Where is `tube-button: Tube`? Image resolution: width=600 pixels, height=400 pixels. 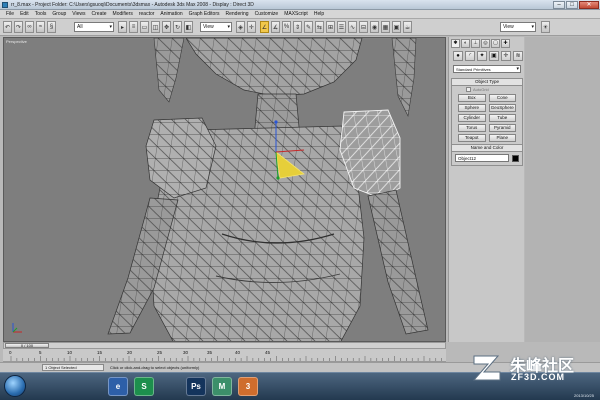
tube-button: Tube is located at coordinates (502, 118).